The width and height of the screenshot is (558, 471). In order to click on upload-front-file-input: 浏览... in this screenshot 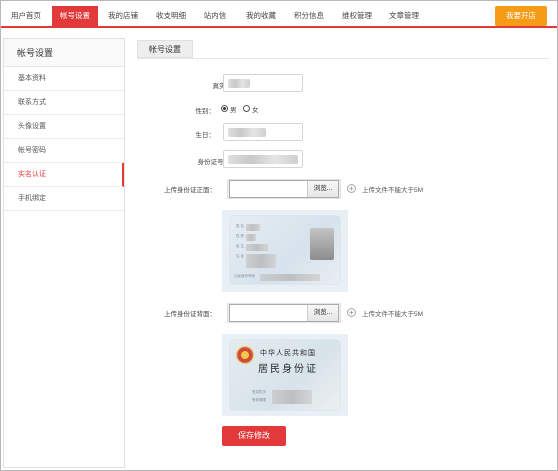, I will do `click(284, 189)`.